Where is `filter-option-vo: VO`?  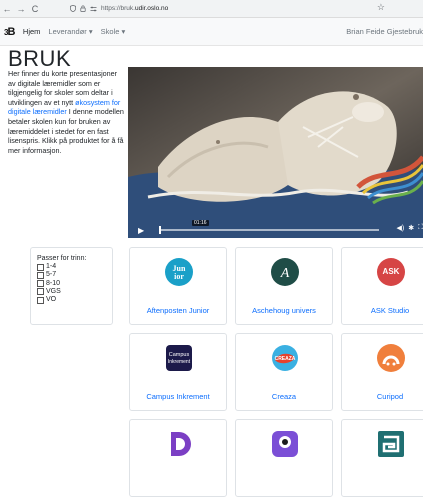
filter-option-vo: VO is located at coordinates (74, 300).